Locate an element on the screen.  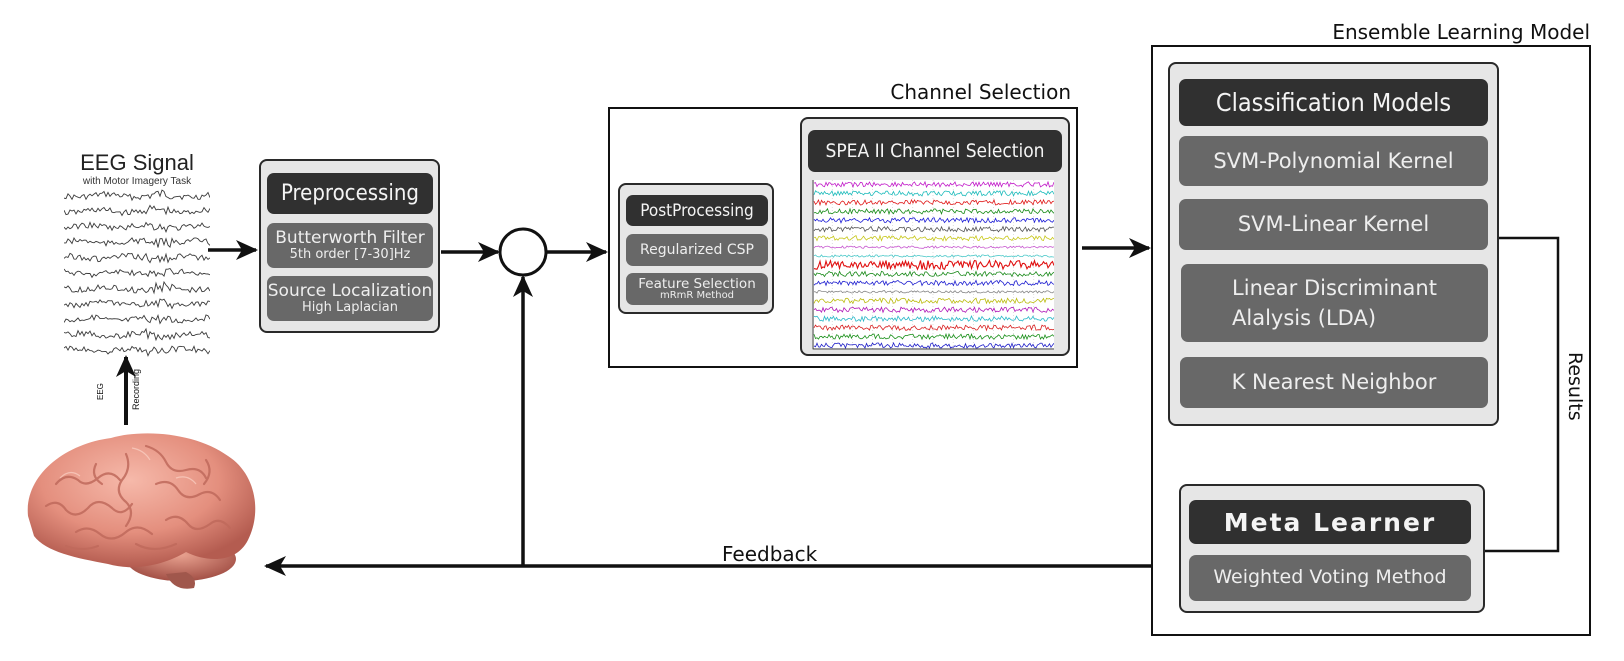
results-label: Results is located at coordinates (1575, 386).